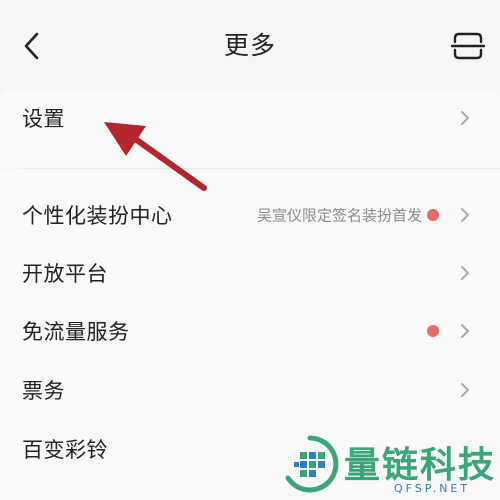  Describe the element at coordinates (76, 332) in the screenshot. I see `menu-item-label: 免流量服务` at that location.